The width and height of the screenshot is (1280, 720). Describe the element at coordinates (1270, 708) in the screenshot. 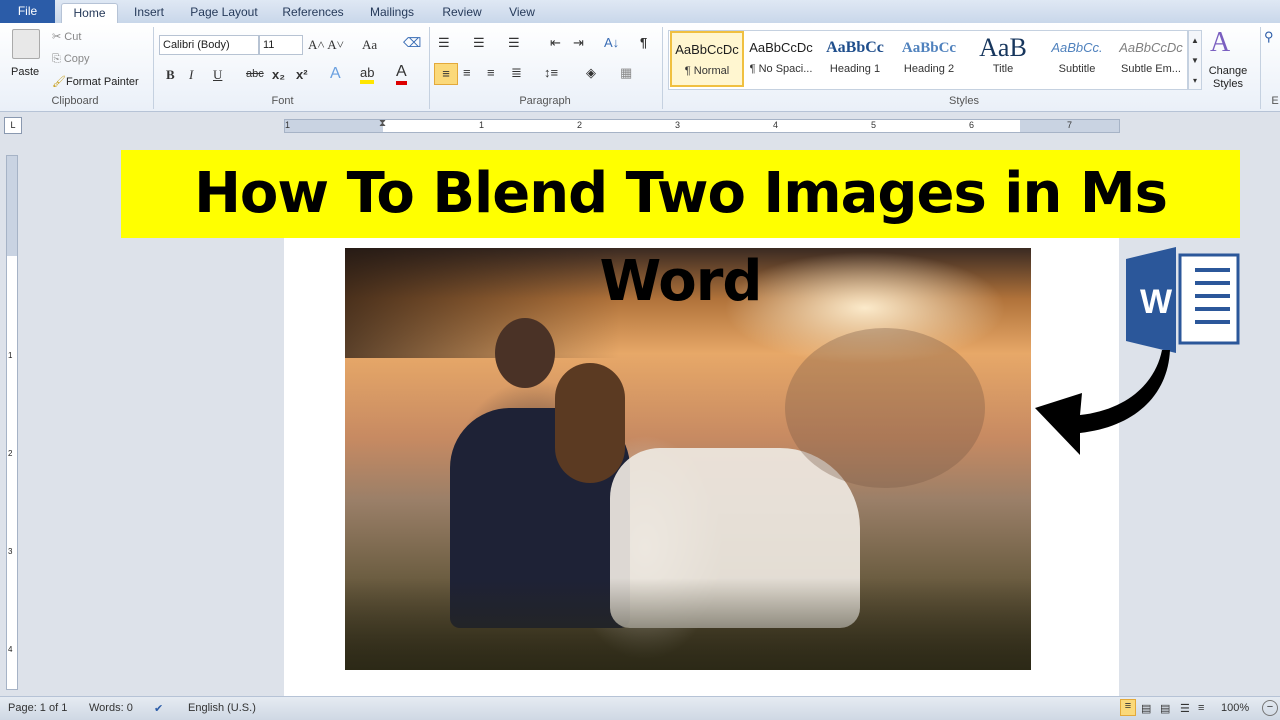

I see `zoom-out-button: −` at that location.